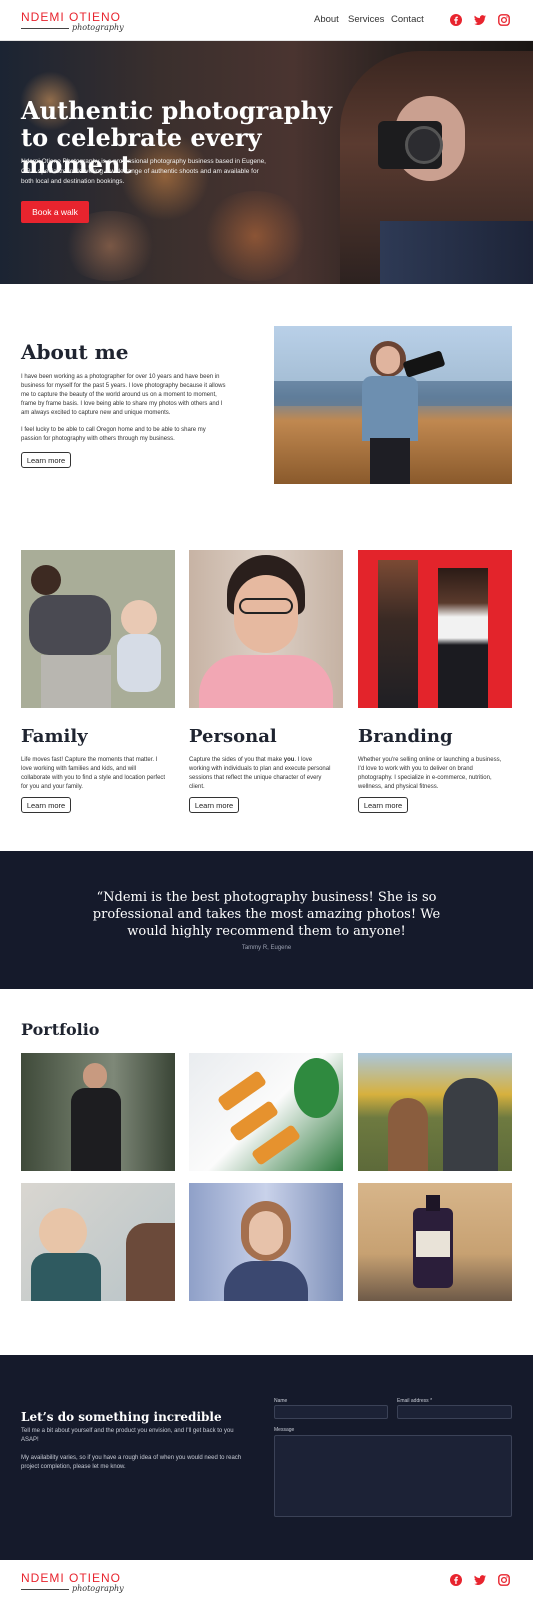 This screenshot has height=1600, width=533. What do you see at coordinates (284, 1430) in the screenshot?
I see `message-label: Message` at bounding box center [284, 1430].